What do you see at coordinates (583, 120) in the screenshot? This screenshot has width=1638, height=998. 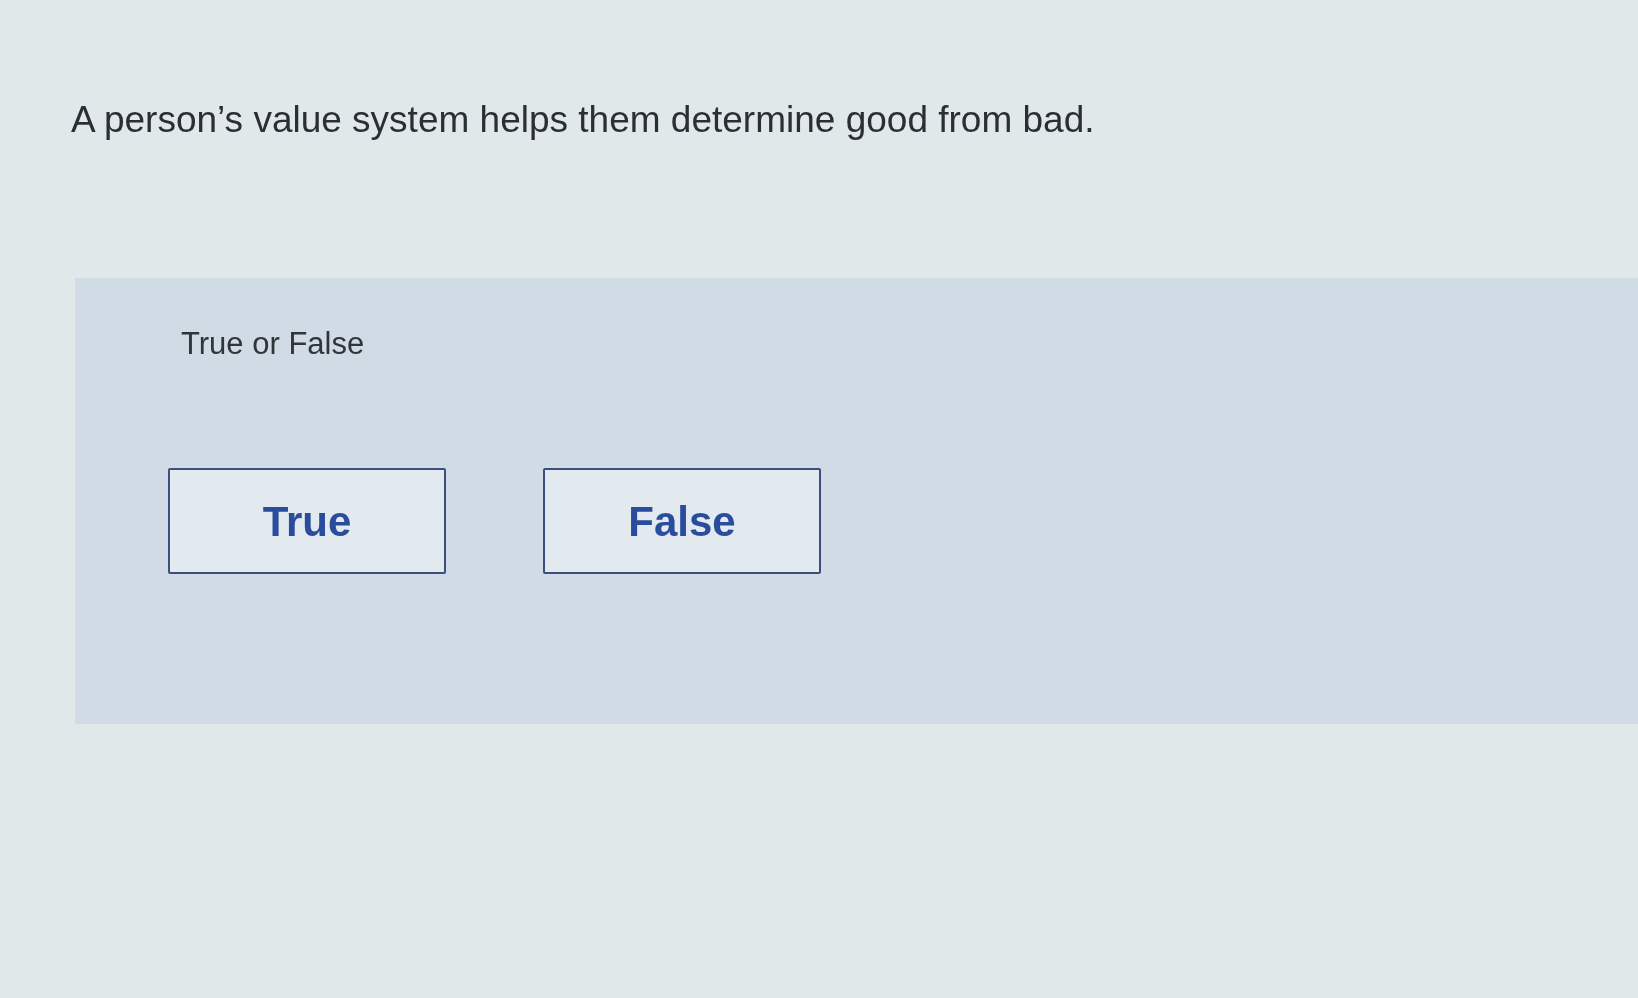 I see `question-text: A person’s value system helps them determine good from bad.` at bounding box center [583, 120].